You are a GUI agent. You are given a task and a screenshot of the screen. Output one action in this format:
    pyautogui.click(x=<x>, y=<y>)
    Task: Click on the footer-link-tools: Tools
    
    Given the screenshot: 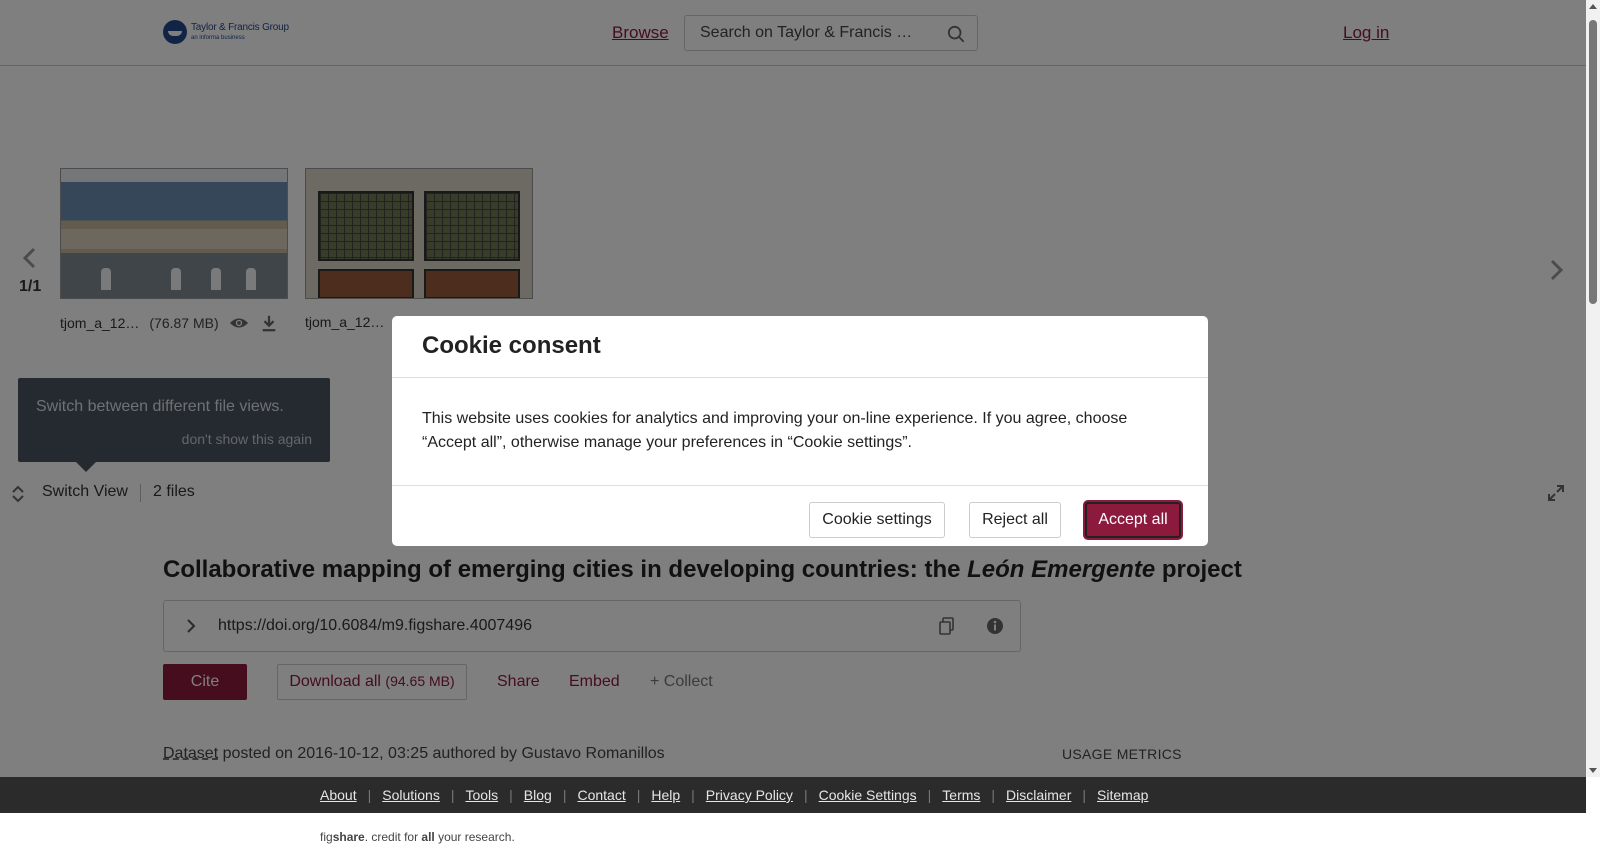 What is the action you would take?
    pyautogui.click(x=481, y=795)
    